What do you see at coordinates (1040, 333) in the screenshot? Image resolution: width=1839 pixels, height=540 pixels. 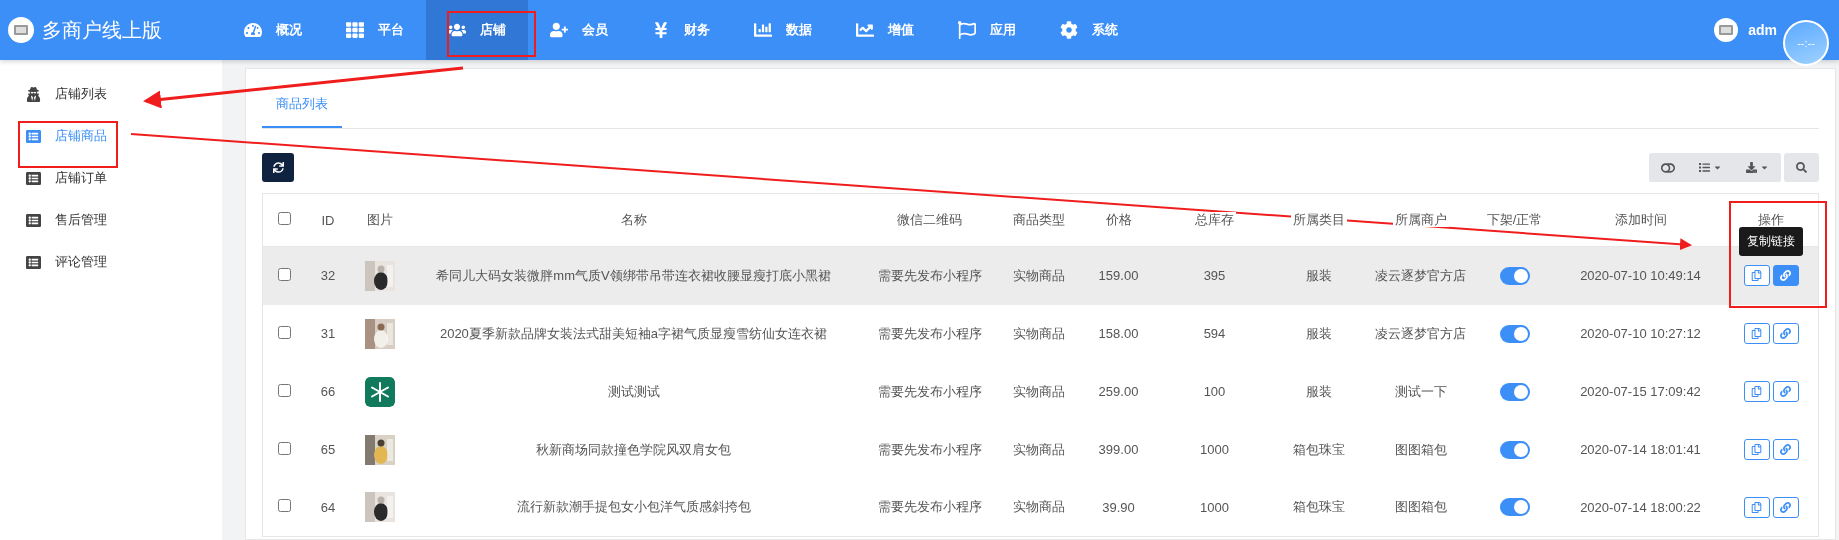 I see `table-row: 31 2020夏季新款品牌女装法式甜美短袖a字裙气质显瘦雪纺仙女连衣裙 需要先发布小程序 实物商品 158.00 594 服装 凌云逐梦官方店 2020-07-10 10:27:12` at bounding box center [1040, 333].